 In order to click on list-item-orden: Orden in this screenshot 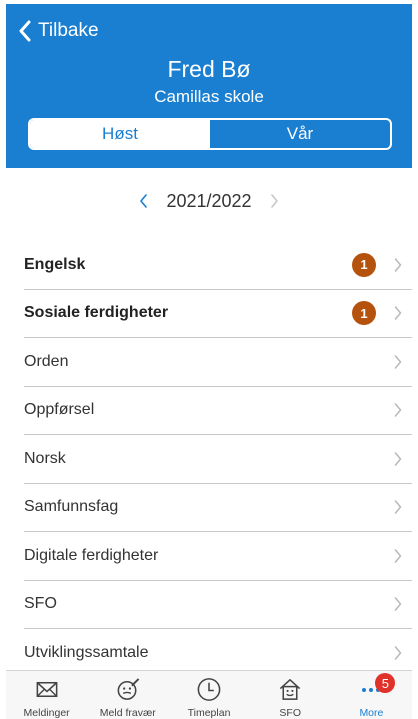, I will do `click(218, 362)`.